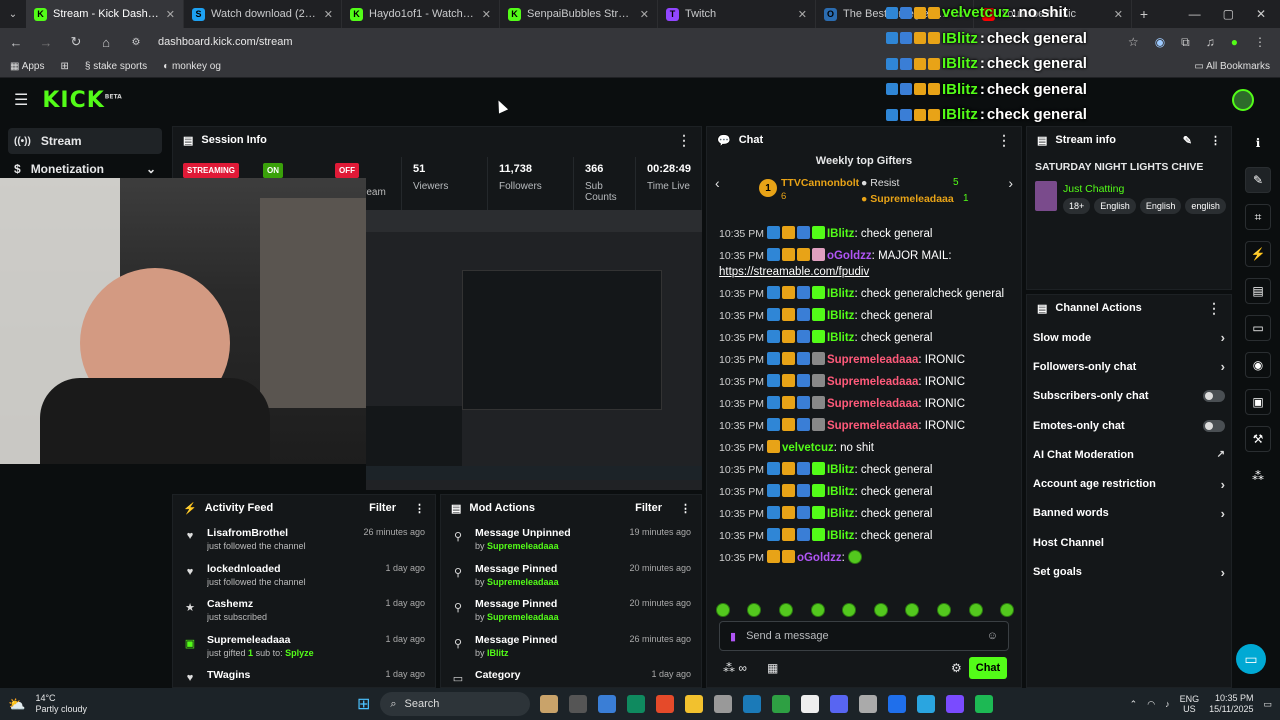 The height and width of the screenshot is (720, 1280). I want to click on activity-filter-button: Filter, so click(382, 508).